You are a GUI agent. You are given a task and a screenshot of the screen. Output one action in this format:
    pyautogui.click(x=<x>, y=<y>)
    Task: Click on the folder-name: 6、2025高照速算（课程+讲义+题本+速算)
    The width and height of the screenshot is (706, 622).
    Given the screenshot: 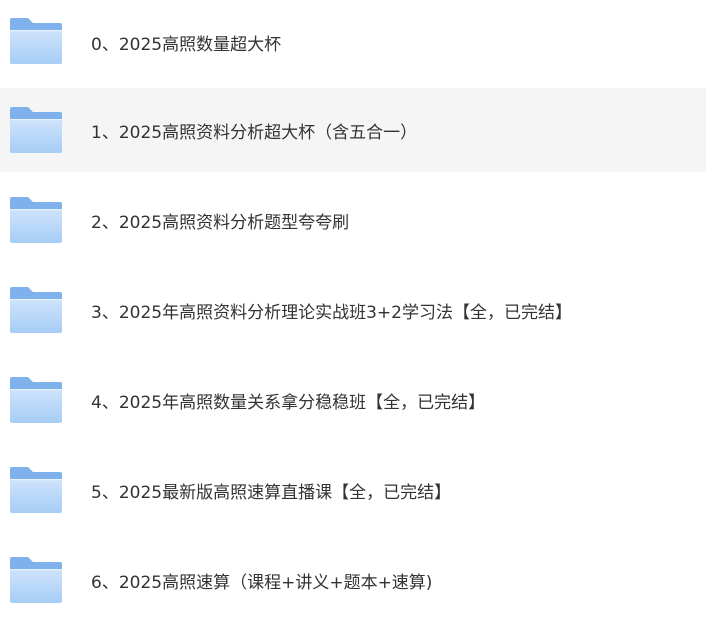 What is the action you would take?
    pyautogui.click(x=262, y=582)
    